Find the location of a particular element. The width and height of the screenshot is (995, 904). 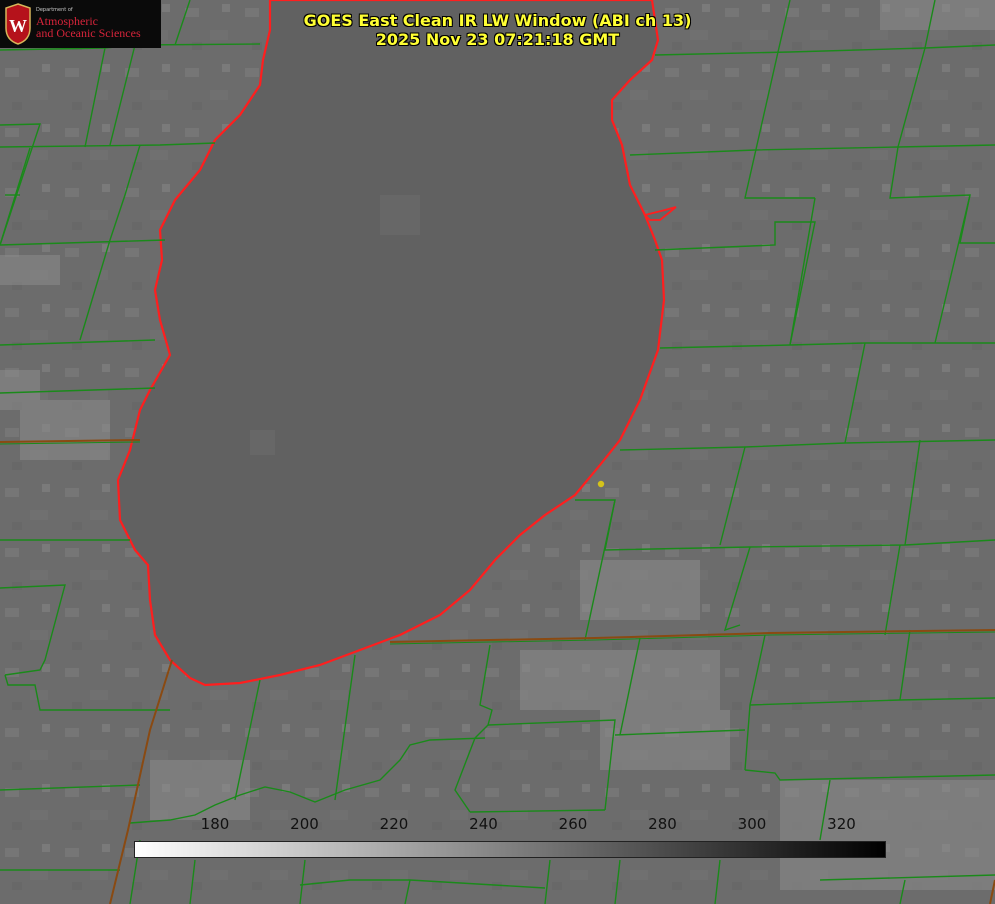

colorbar-tick-label: 300 is located at coordinates (752, 824).